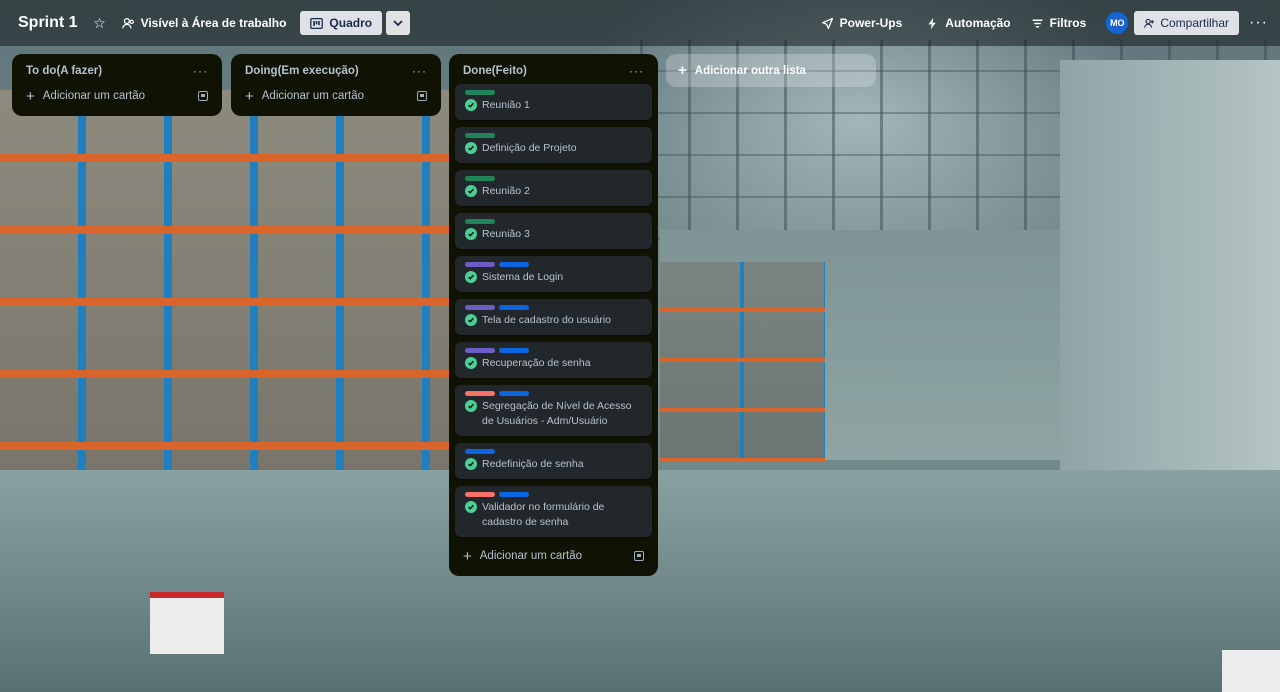 This screenshot has width=1280, height=692. What do you see at coordinates (1195, 23) in the screenshot?
I see `share-label: Compartilhar` at bounding box center [1195, 23].